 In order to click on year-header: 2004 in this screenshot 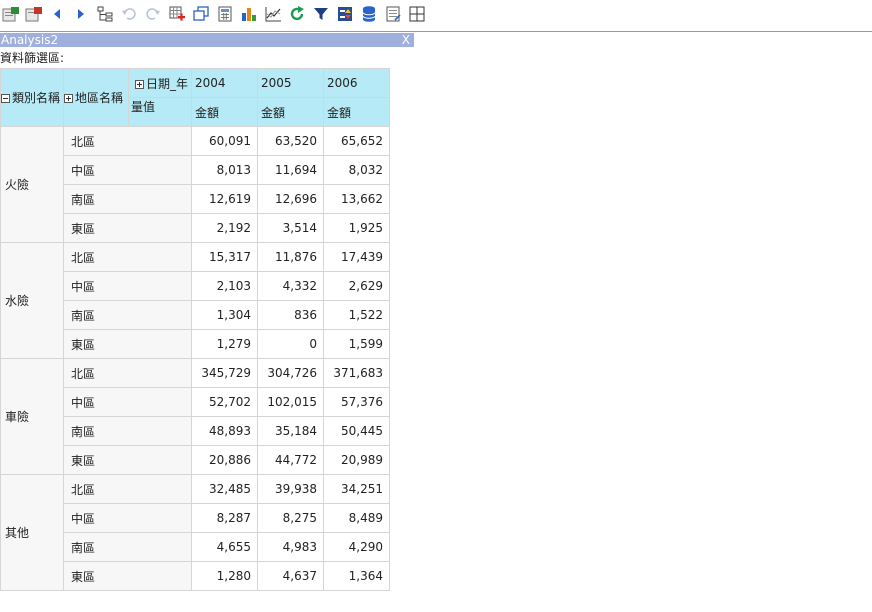, I will do `click(224, 83)`.